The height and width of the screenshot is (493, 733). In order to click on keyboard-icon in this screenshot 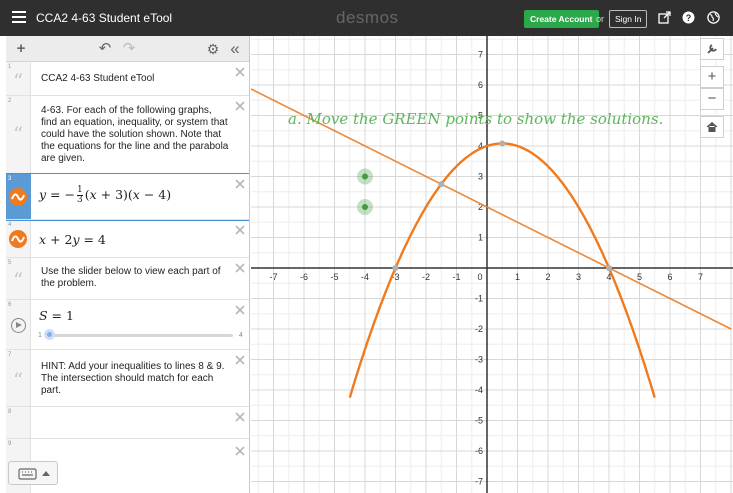, I will do `click(34, 474)`.